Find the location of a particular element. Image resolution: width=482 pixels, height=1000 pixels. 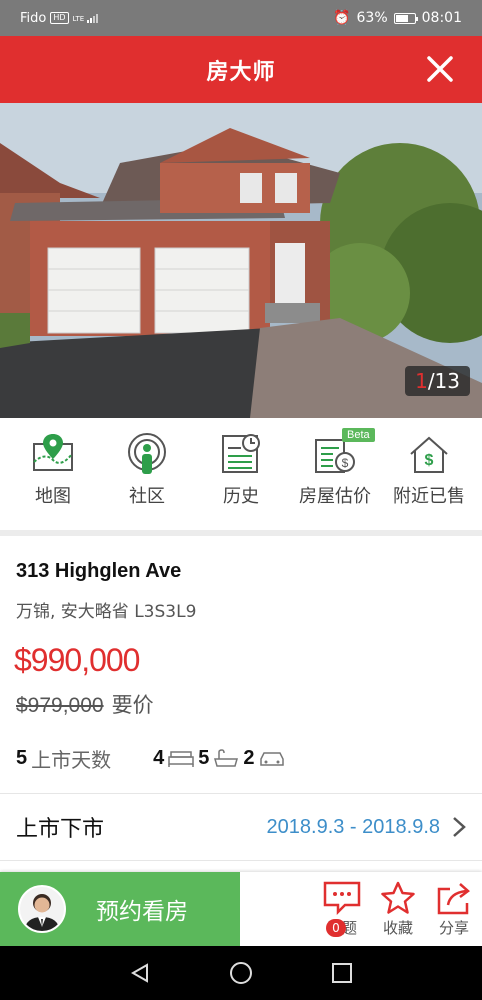

divider is located at coordinates (241, 860).